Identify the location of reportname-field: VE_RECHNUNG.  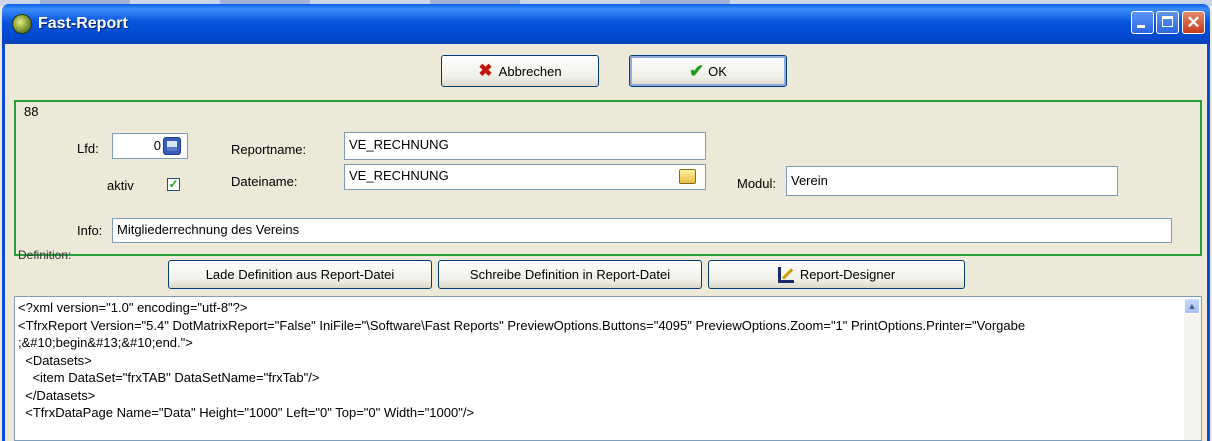
(525, 146).